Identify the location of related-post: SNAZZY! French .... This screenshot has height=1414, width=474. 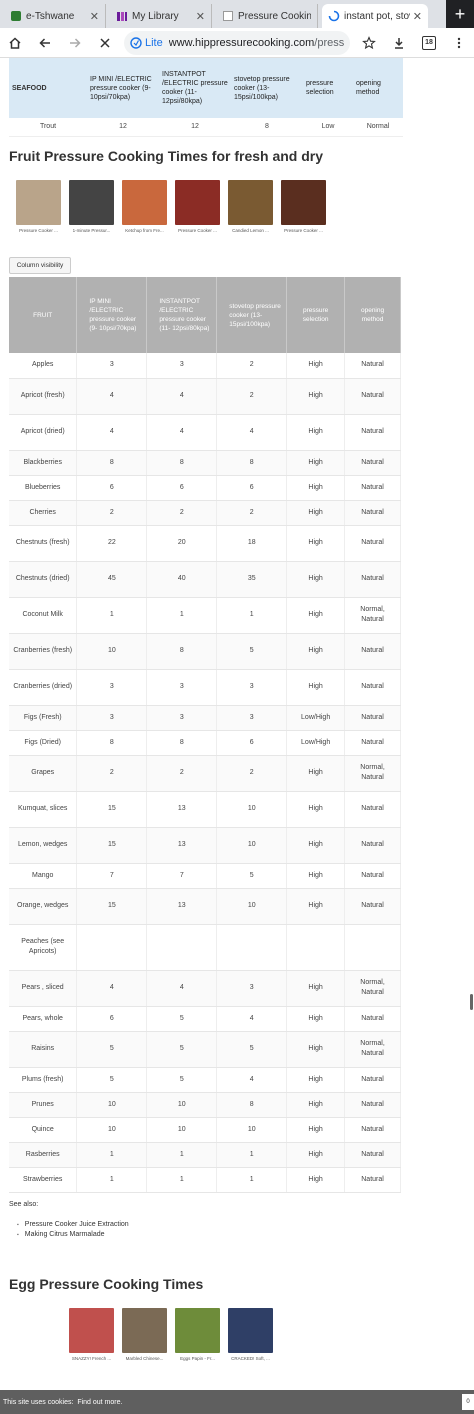
(91, 1334).